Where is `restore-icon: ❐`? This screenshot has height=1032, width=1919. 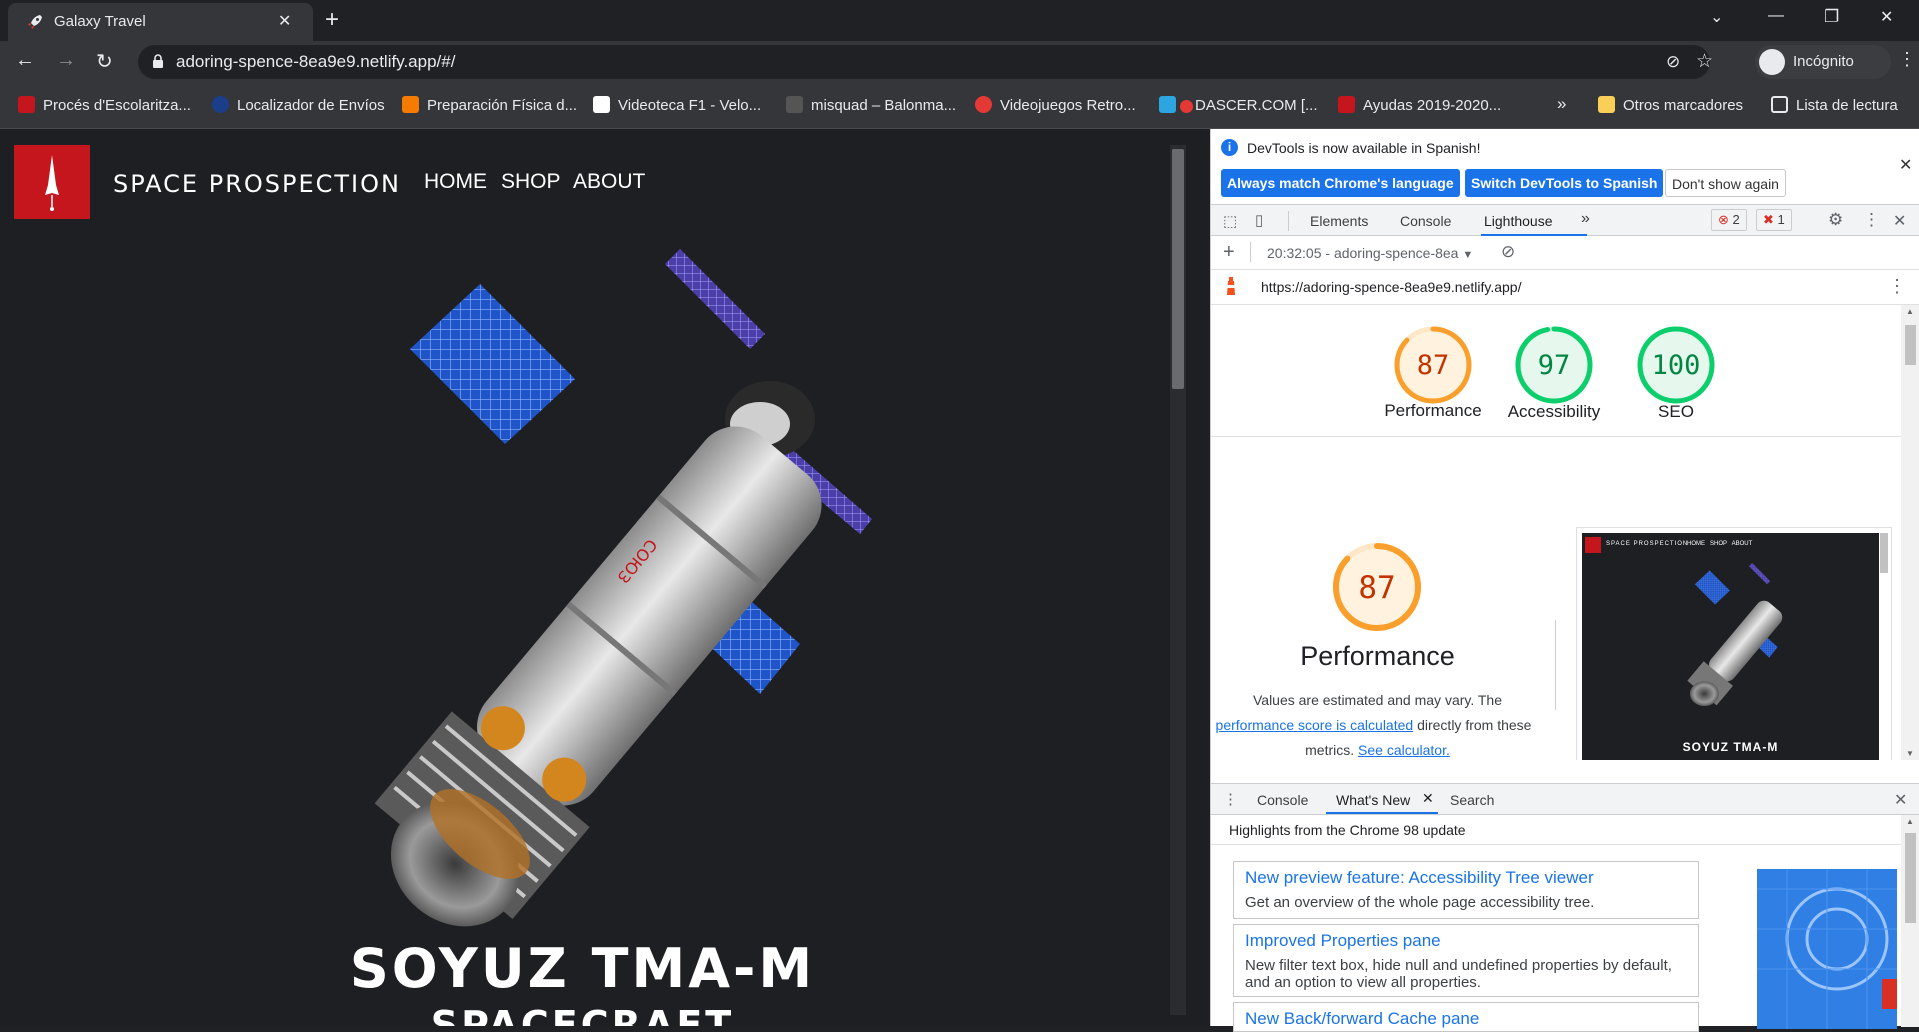
restore-icon: ❐ is located at coordinates (1831, 17).